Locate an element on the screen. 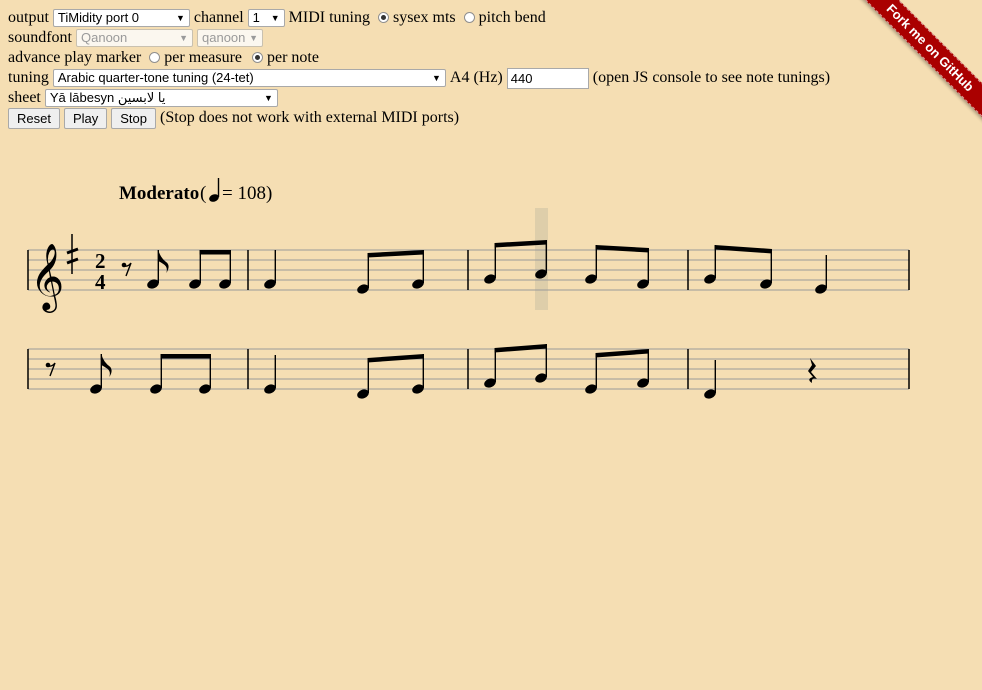  time-signature-bottom: 4 is located at coordinates (100, 282).